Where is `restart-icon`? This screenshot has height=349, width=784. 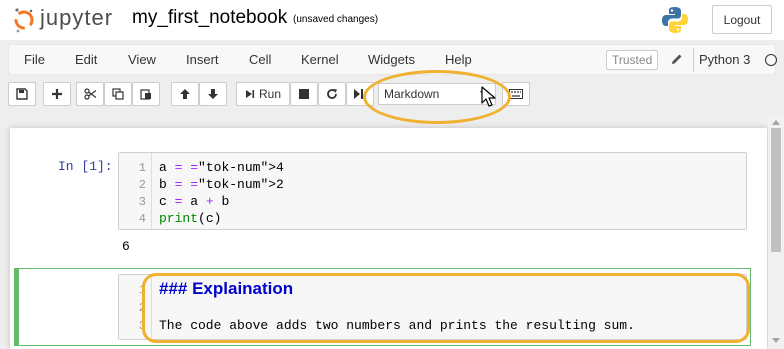 restart-icon is located at coordinates (332, 94).